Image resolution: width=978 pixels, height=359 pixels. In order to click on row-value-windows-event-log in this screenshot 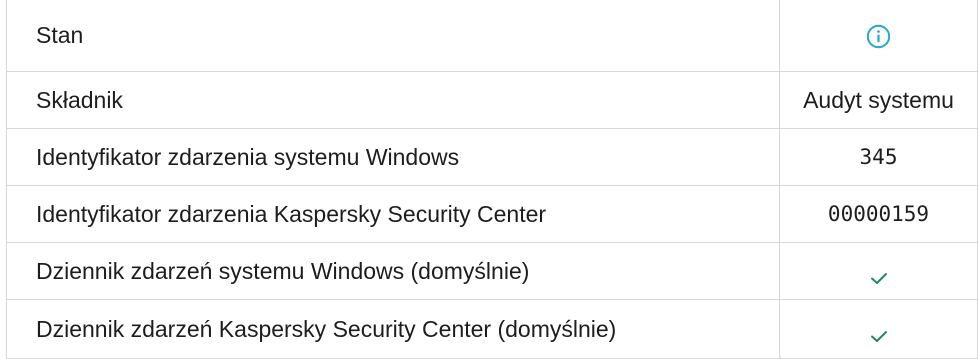, I will do `click(878, 271)`.